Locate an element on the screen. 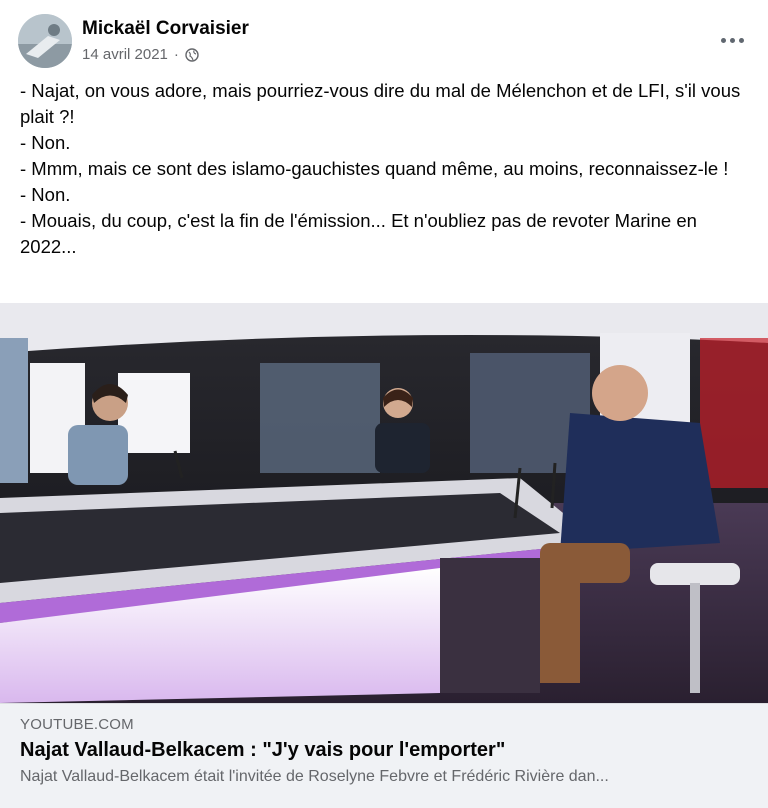 The width and height of the screenshot is (768, 808). more-options-icon is located at coordinates (732, 40).